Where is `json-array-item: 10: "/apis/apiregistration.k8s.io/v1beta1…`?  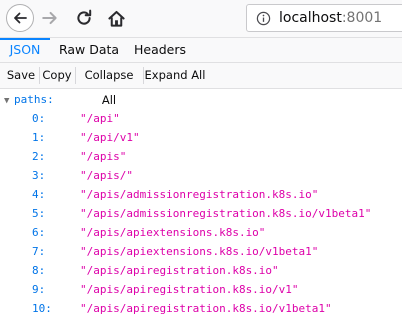
json-array-item: 10: "/apis/apiregistration.k8s.io/v1beta1… is located at coordinates (201, 308).